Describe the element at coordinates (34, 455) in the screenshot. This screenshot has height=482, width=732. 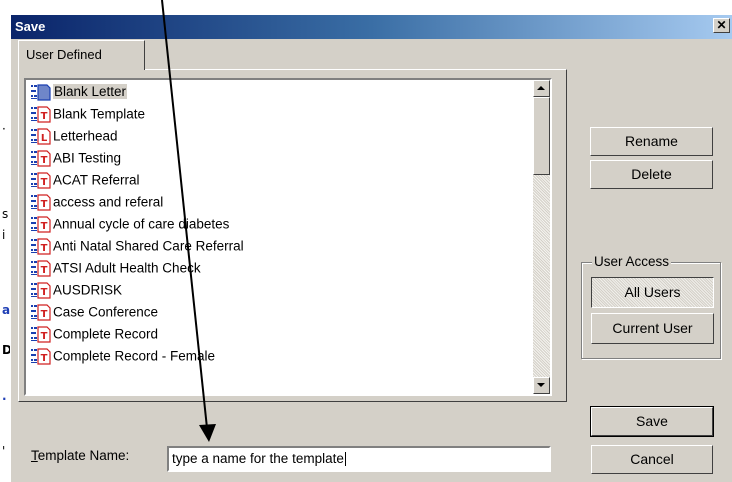
I see `label-mnemonic: T` at that location.